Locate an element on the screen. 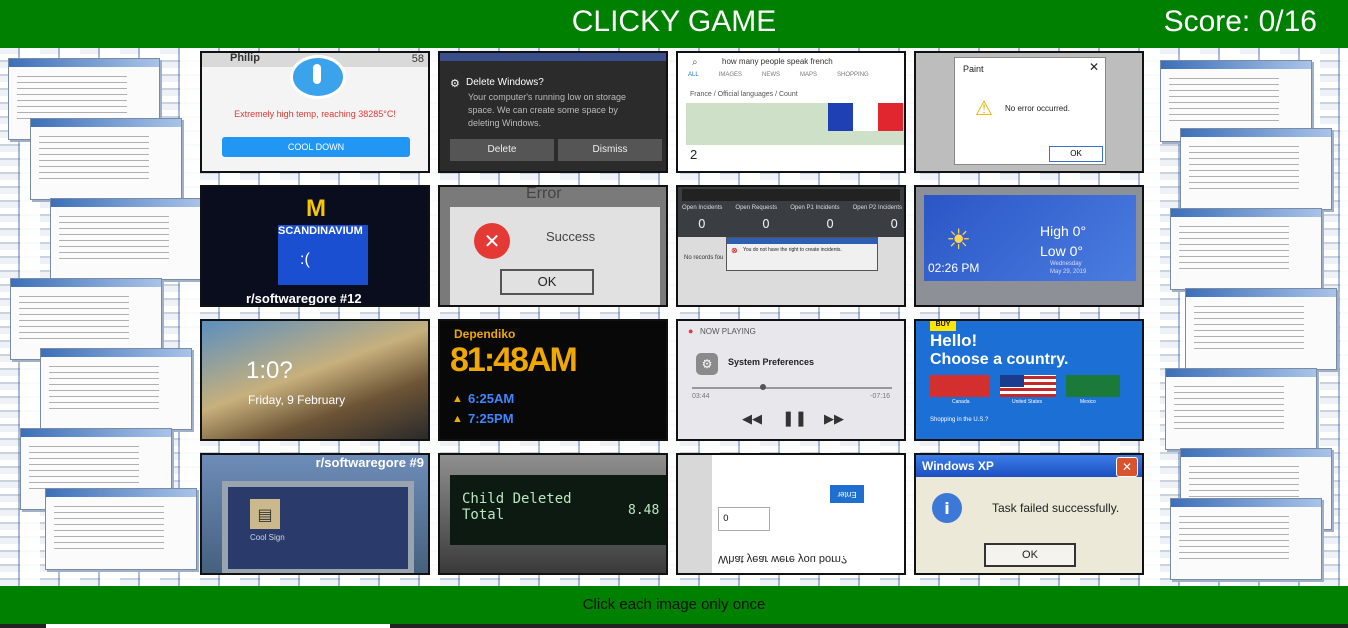 This screenshot has height=628, width=1348. flag-usa is located at coordinates (1028, 386).